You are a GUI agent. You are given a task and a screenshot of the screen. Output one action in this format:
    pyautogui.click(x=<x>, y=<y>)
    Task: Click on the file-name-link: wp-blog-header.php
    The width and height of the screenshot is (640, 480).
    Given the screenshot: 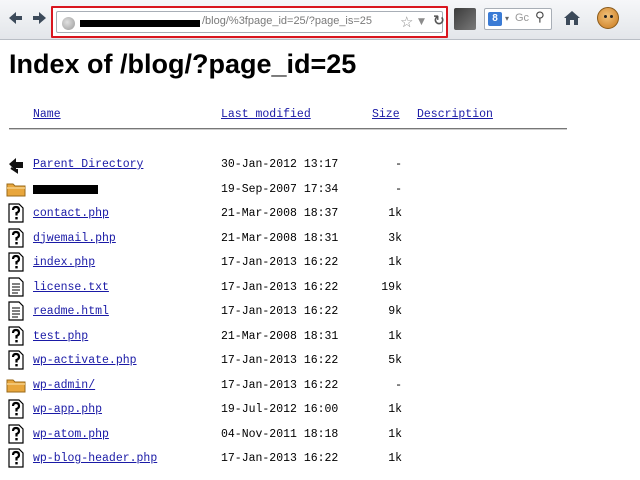 What is the action you would take?
    pyautogui.click(x=95, y=458)
    